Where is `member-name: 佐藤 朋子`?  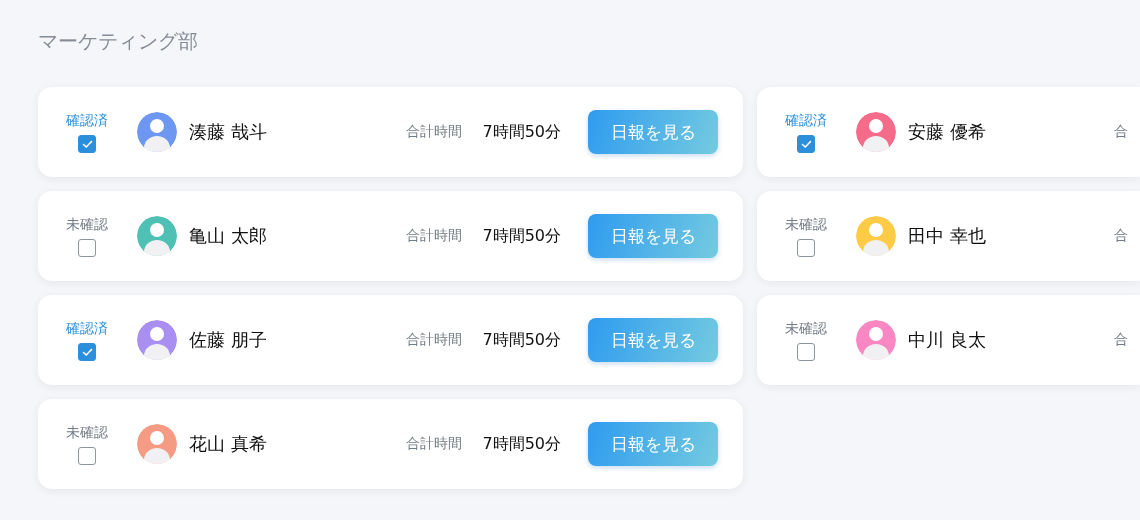 member-name: 佐藤 朋子 is located at coordinates (228, 340).